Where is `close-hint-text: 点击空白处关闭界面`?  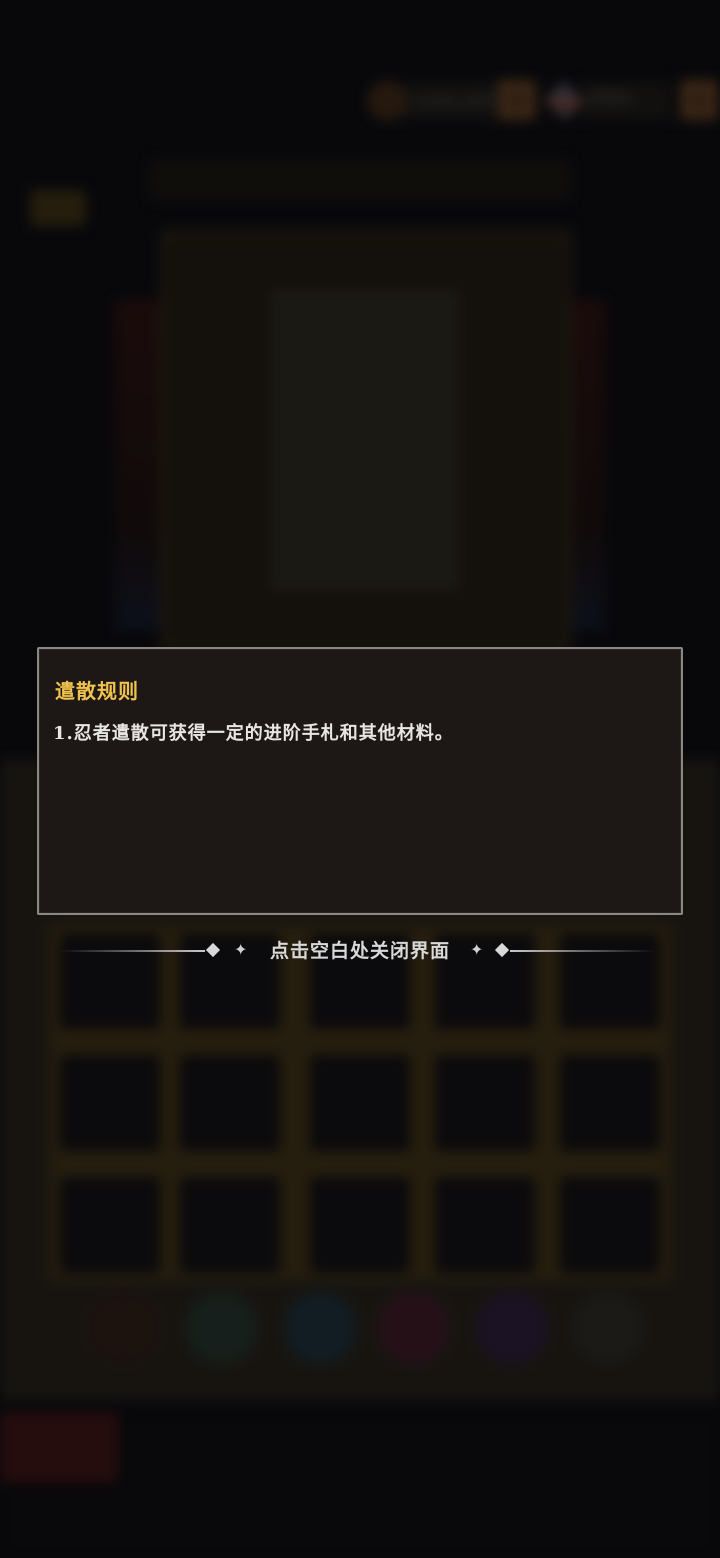
close-hint-text: 点击空白处关闭界面 is located at coordinates (359, 951).